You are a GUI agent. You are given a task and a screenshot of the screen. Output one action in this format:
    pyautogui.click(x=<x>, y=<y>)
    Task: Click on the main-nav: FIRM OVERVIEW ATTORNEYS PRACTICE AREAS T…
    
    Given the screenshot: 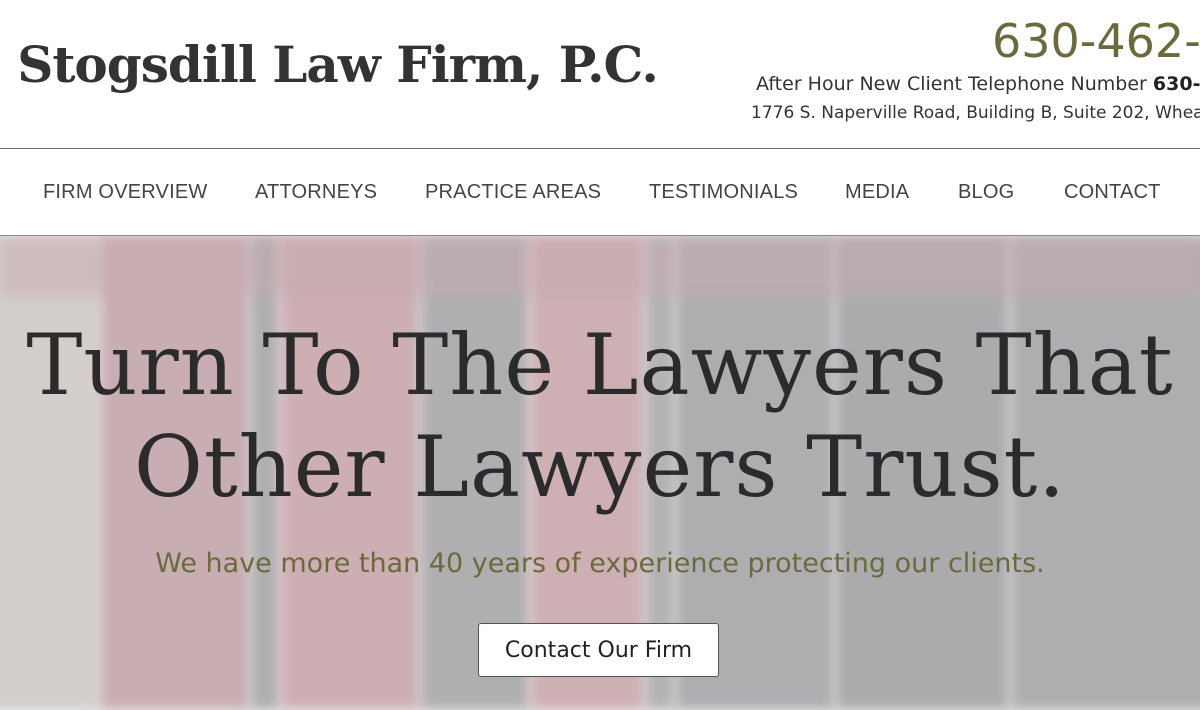 What is the action you would take?
    pyautogui.click(x=600, y=192)
    